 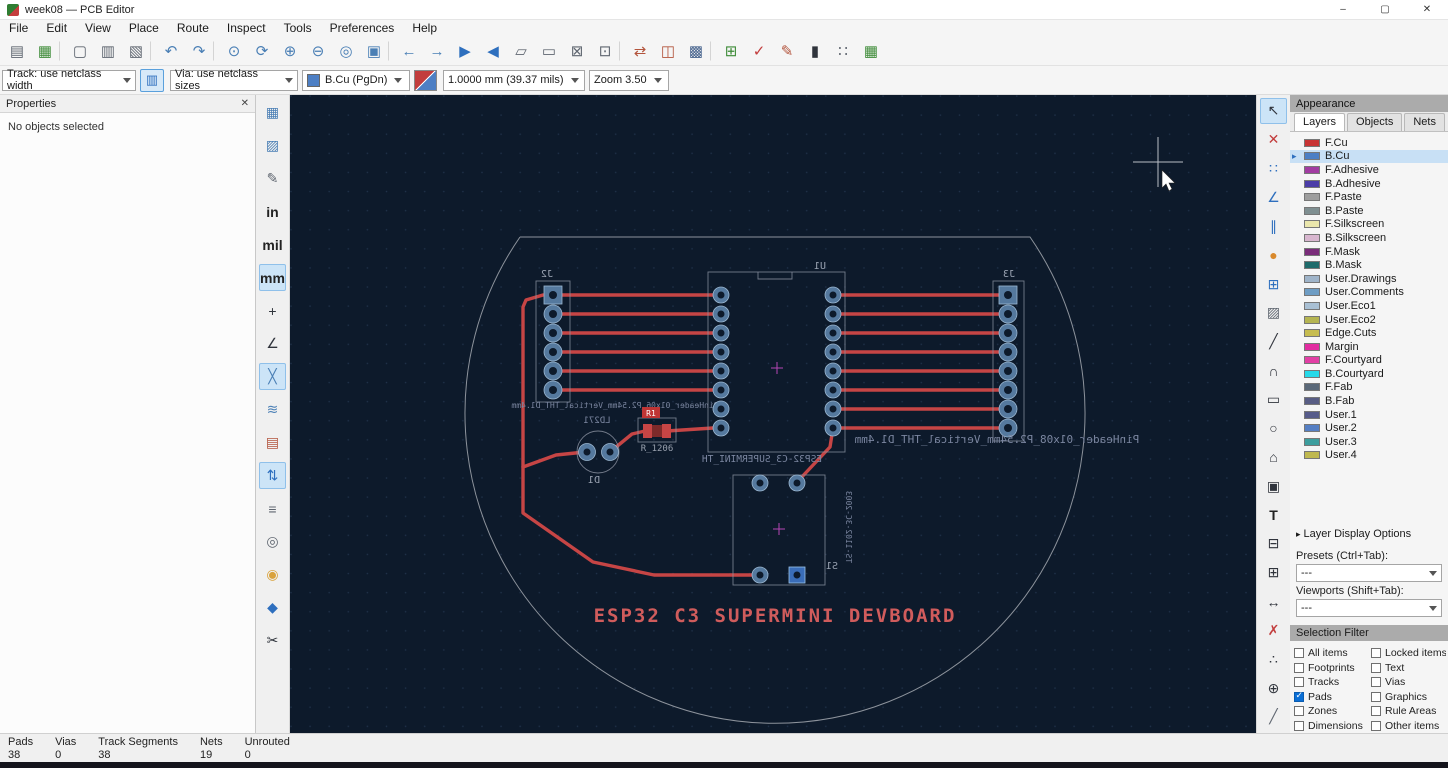 What do you see at coordinates (514, 80) in the screenshot?
I see `grid-combo: 1.0000 mm (39.37 mils)` at bounding box center [514, 80].